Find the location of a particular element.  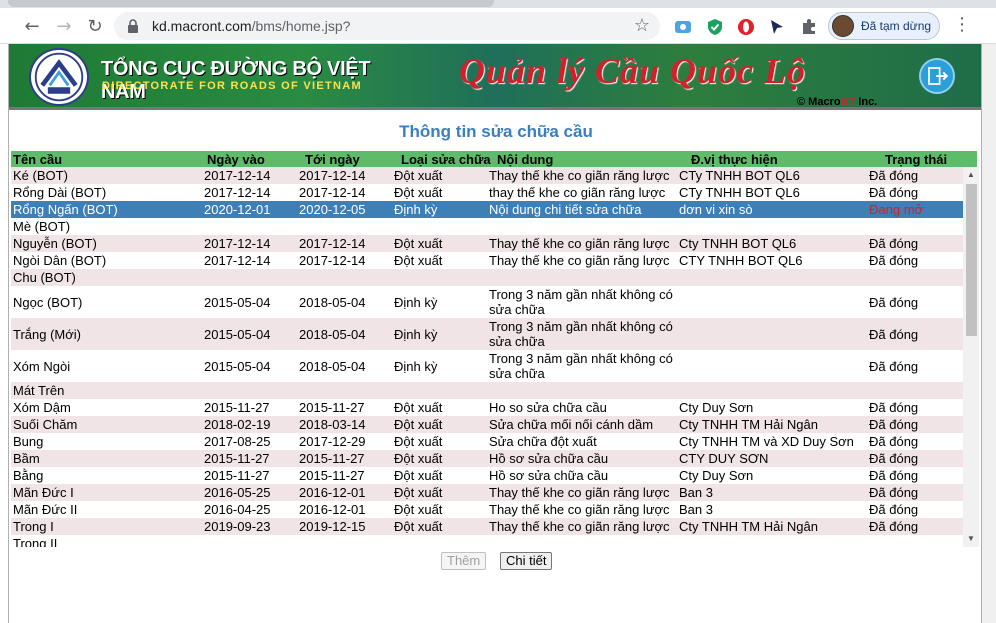

cell-start-date: 2015-05-04 is located at coordinates (237, 366).